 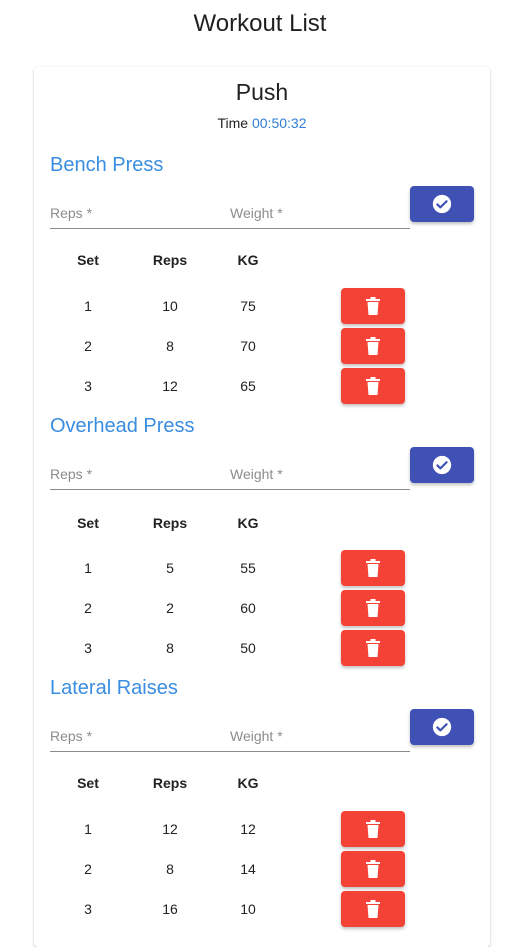 I want to click on set-row: 1 5 55, so click(x=262, y=570).